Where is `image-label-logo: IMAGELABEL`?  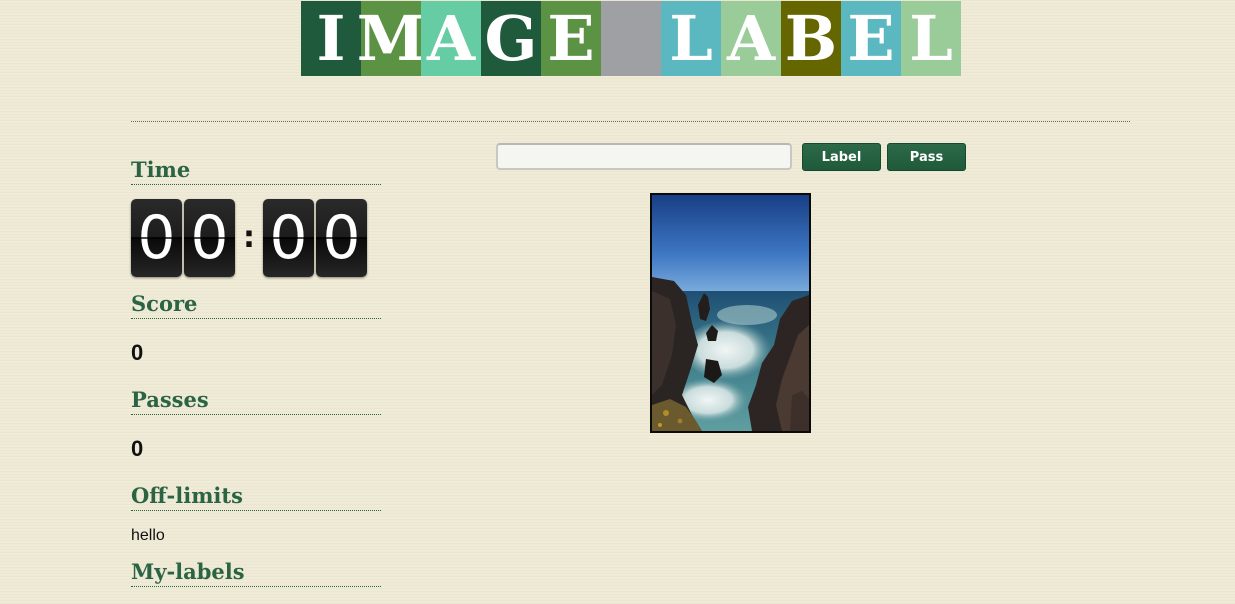
image-label-logo: IMAGELABEL is located at coordinates (631, 38).